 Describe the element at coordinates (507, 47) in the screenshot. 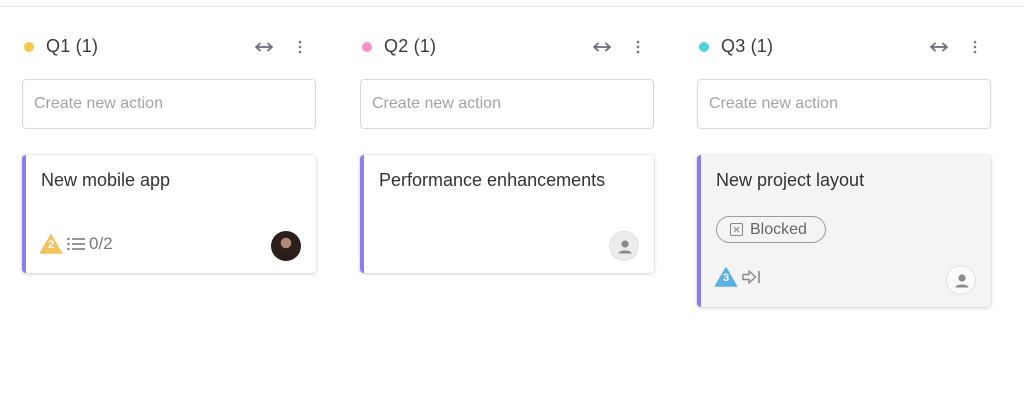

I see `column-header: Q2 (1)` at that location.